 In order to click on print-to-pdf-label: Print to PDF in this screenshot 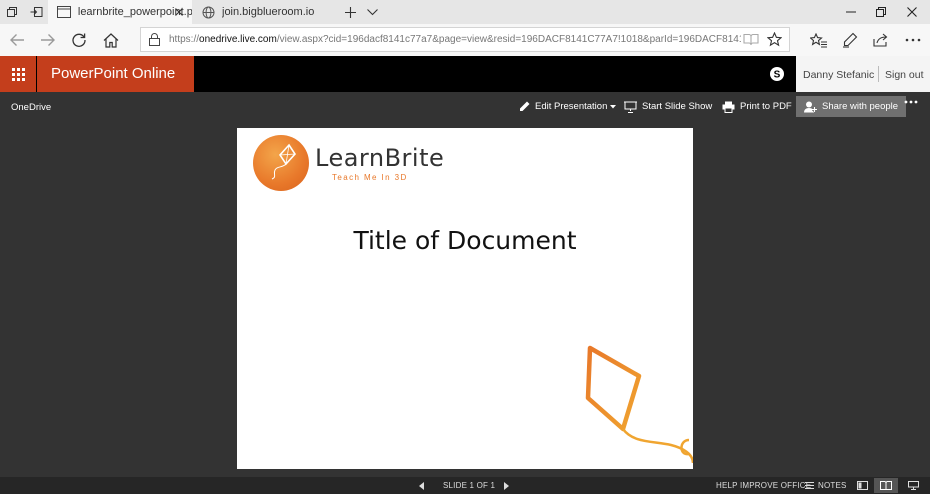, I will do `click(766, 106)`.